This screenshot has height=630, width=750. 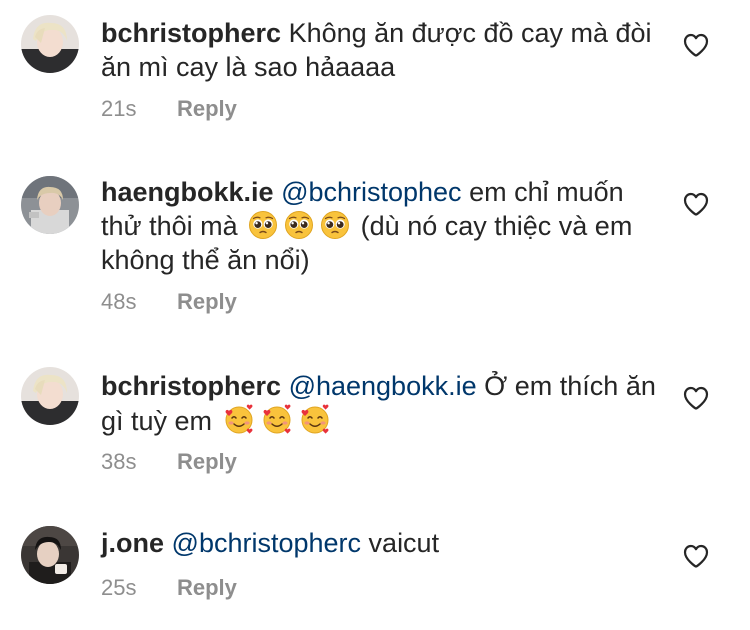 I want to click on comment-meta: 25s Reply, so click(x=169, y=588).